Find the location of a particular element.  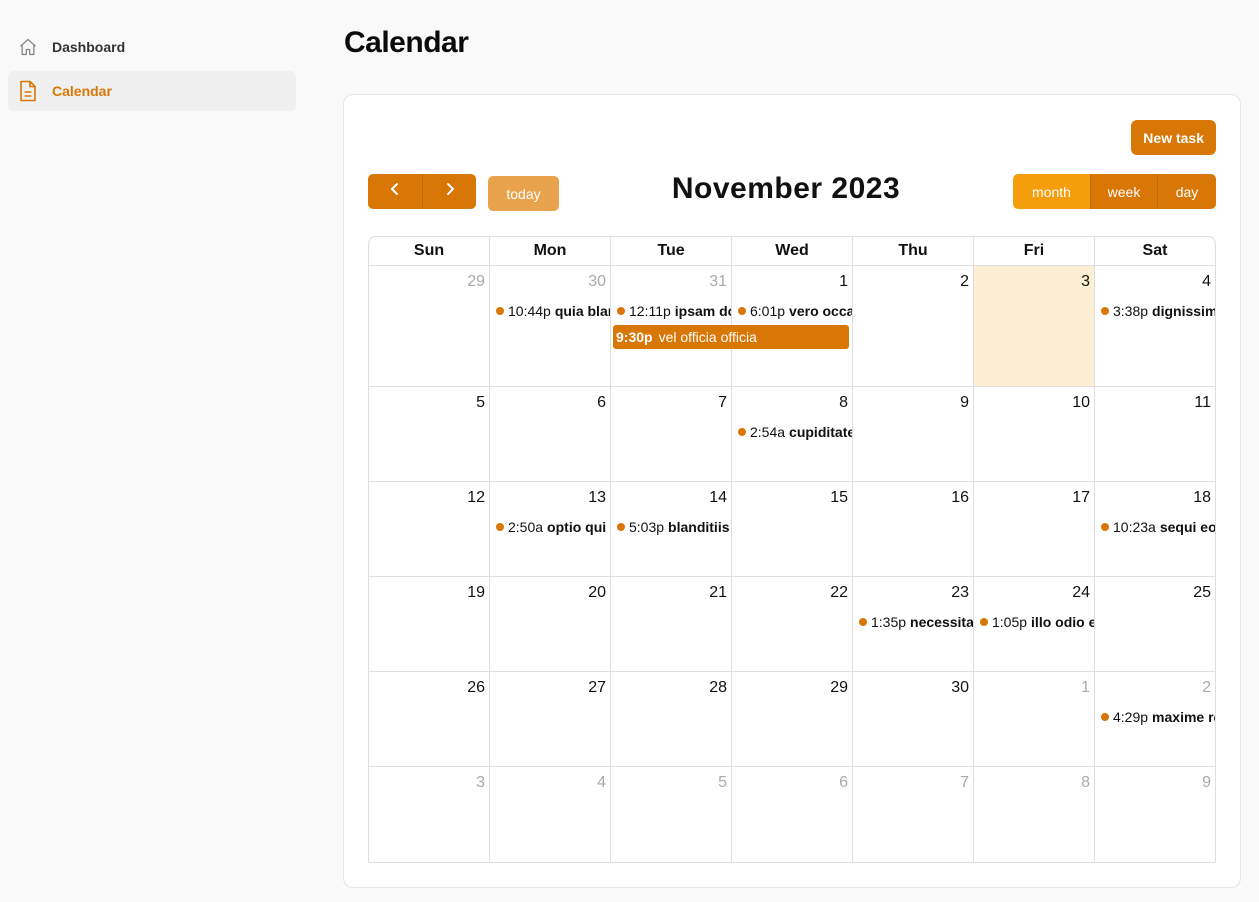

day-number: 31 is located at coordinates (718, 282).